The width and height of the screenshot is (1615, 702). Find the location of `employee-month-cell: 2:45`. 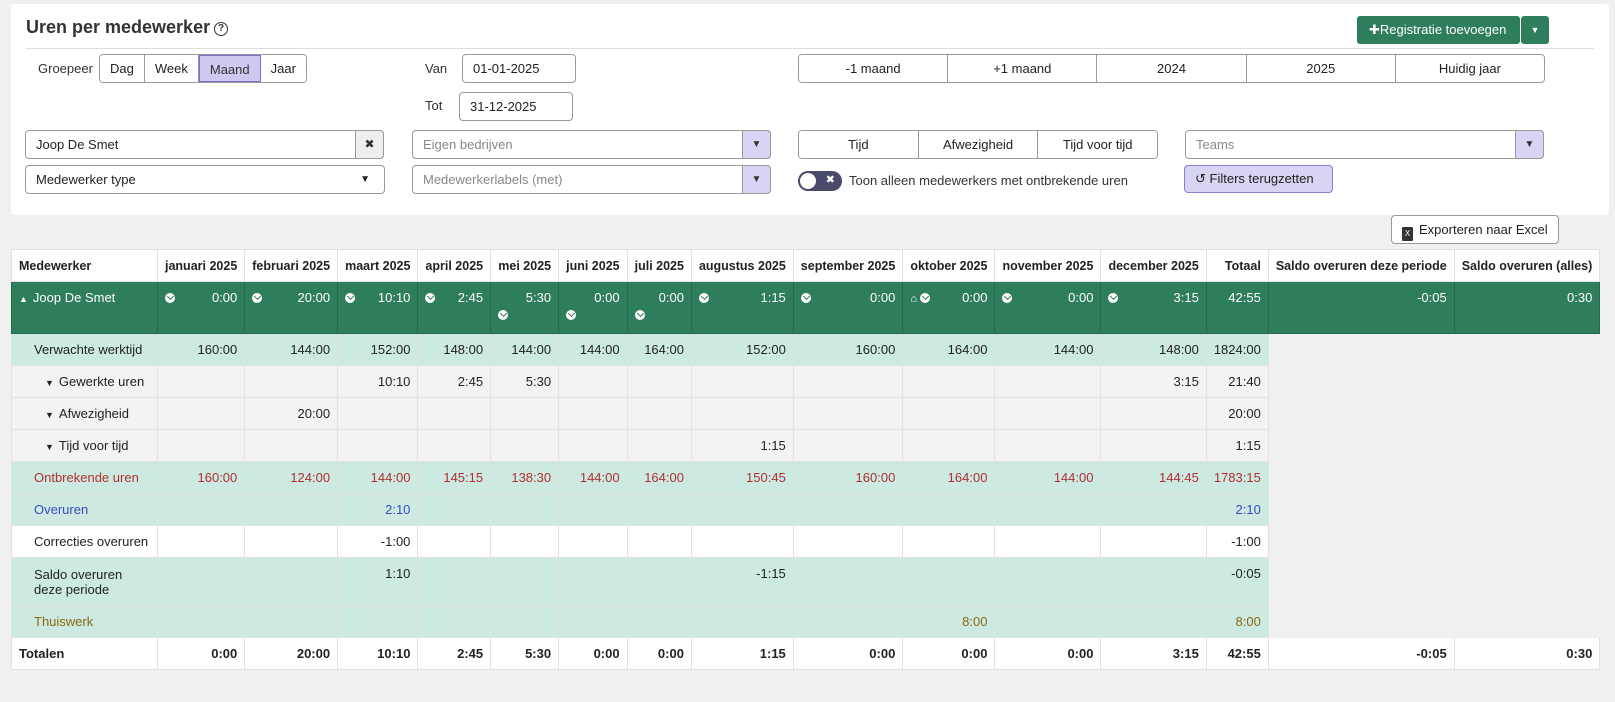

employee-month-cell: 2:45 is located at coordinates (454, 307).